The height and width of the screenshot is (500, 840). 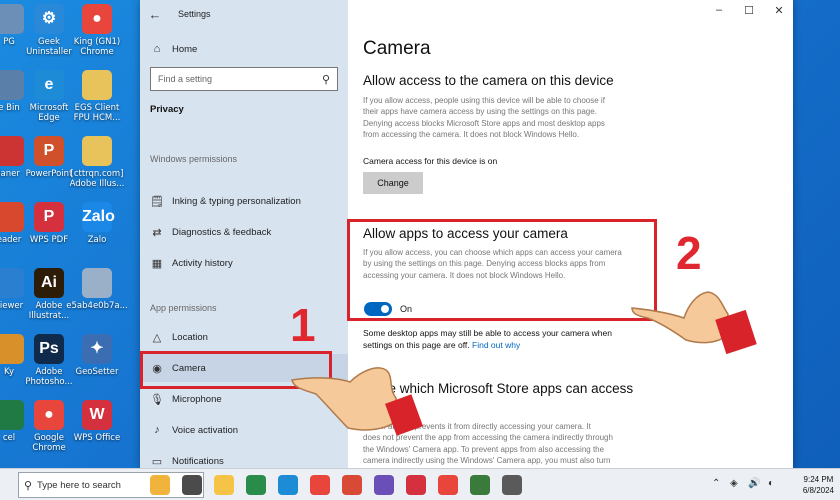 I want to click on desktop-icon: ✦ GeoSetter, so click(x=97, y=355).